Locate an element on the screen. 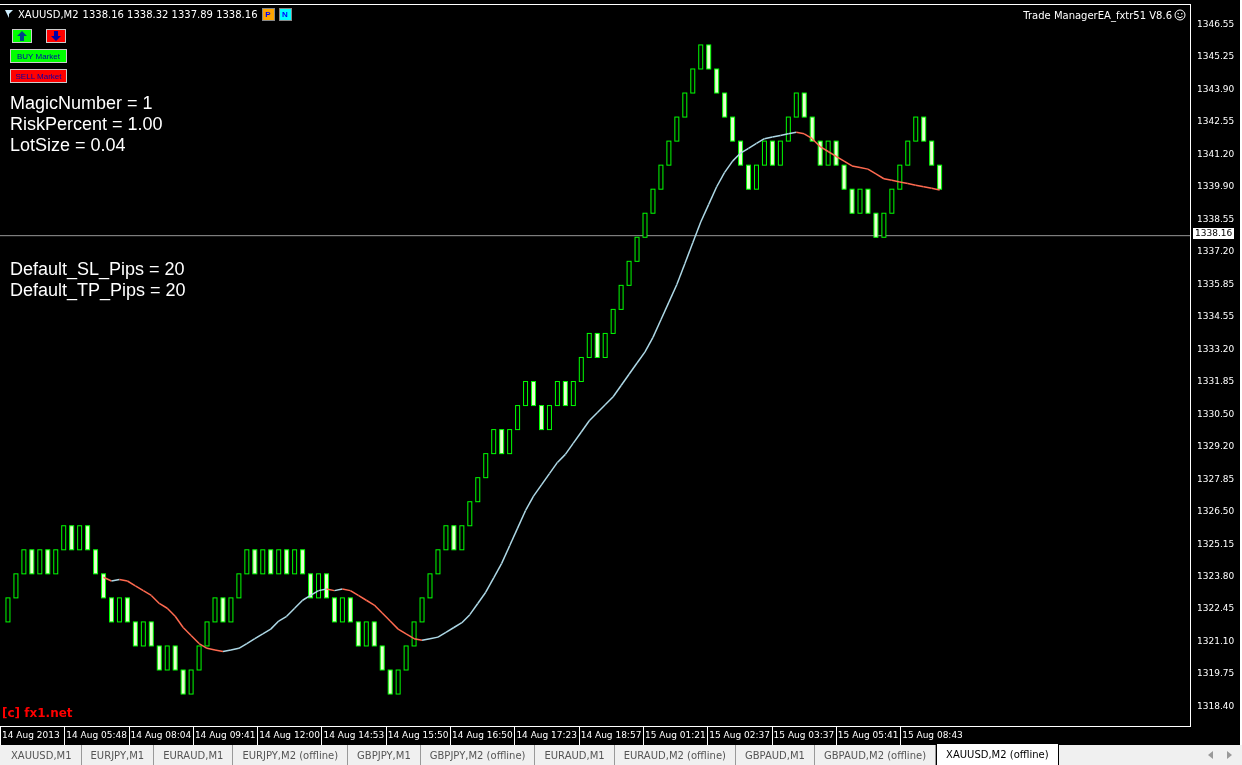 The image size is (1242, 765). arrow-up-icon is located at coordinates (22, 36).